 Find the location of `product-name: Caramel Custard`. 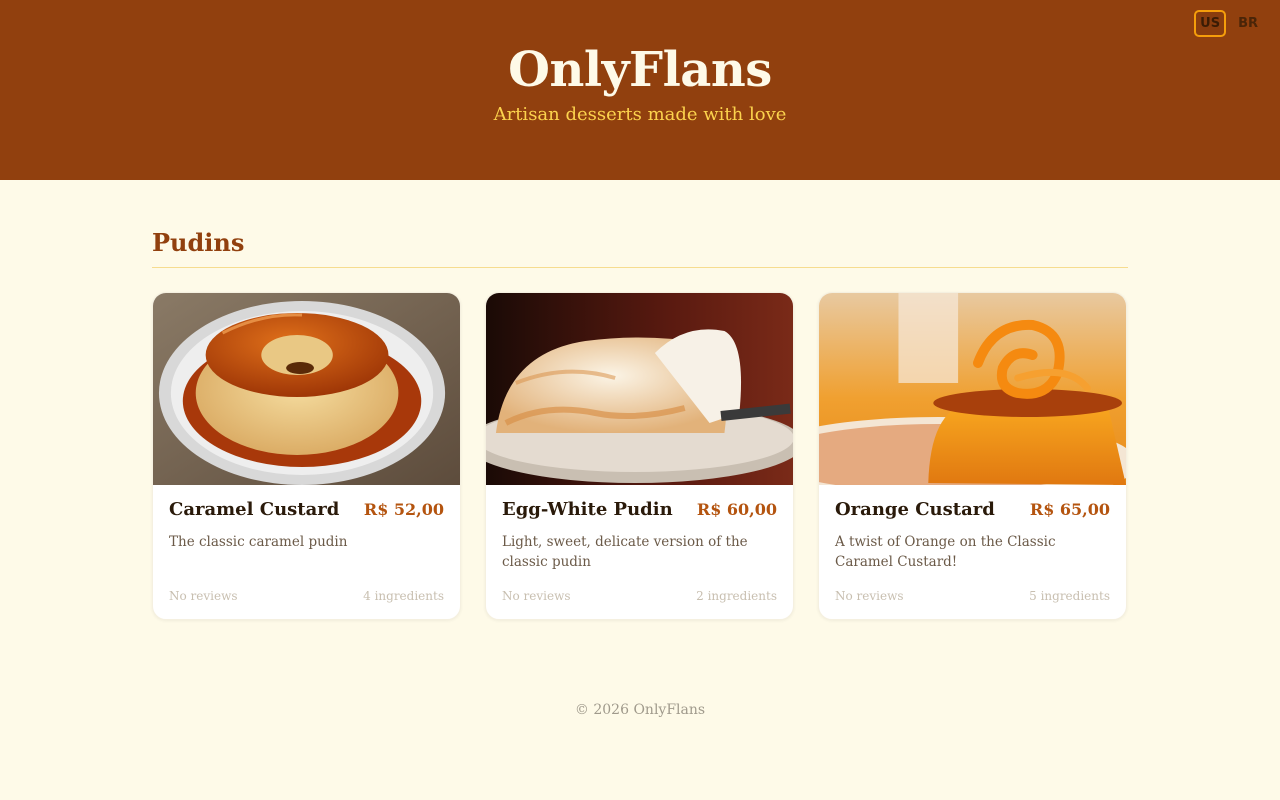

product-name: Caramel Custard is located at coordinates (254, 509).